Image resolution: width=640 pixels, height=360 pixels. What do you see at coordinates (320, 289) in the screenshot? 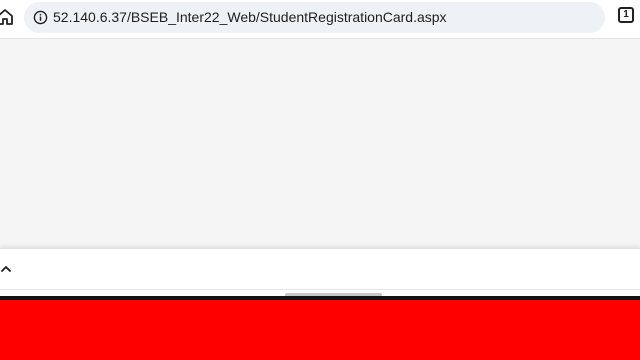
I see `sheet-divider` at bounding box center [320, 289].